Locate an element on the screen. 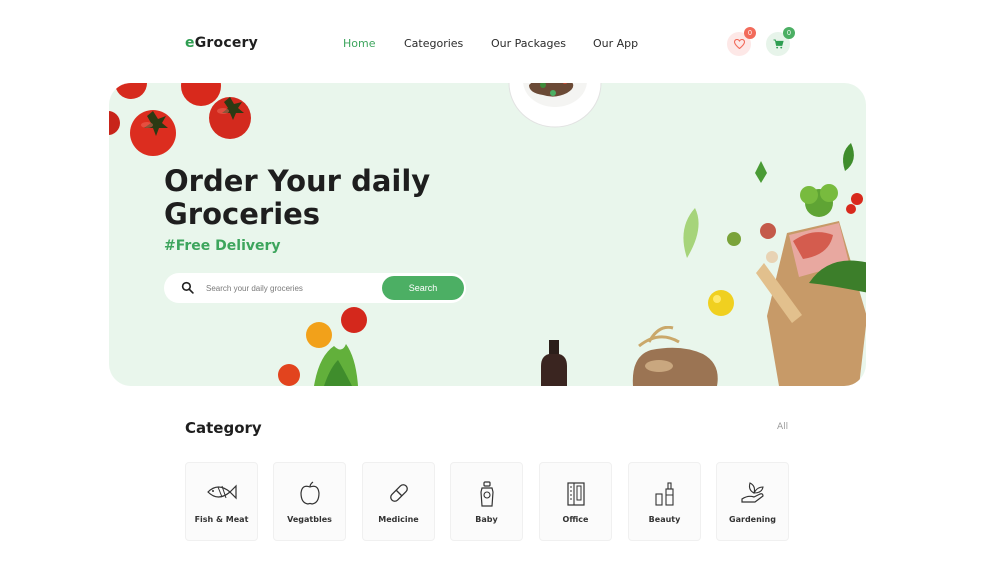 This screenshot has height=562, width=1000. search-button: Search is located at coordinates (423, 288).